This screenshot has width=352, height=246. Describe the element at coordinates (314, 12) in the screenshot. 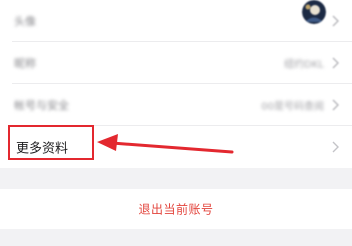

I see `avatar` at that location.